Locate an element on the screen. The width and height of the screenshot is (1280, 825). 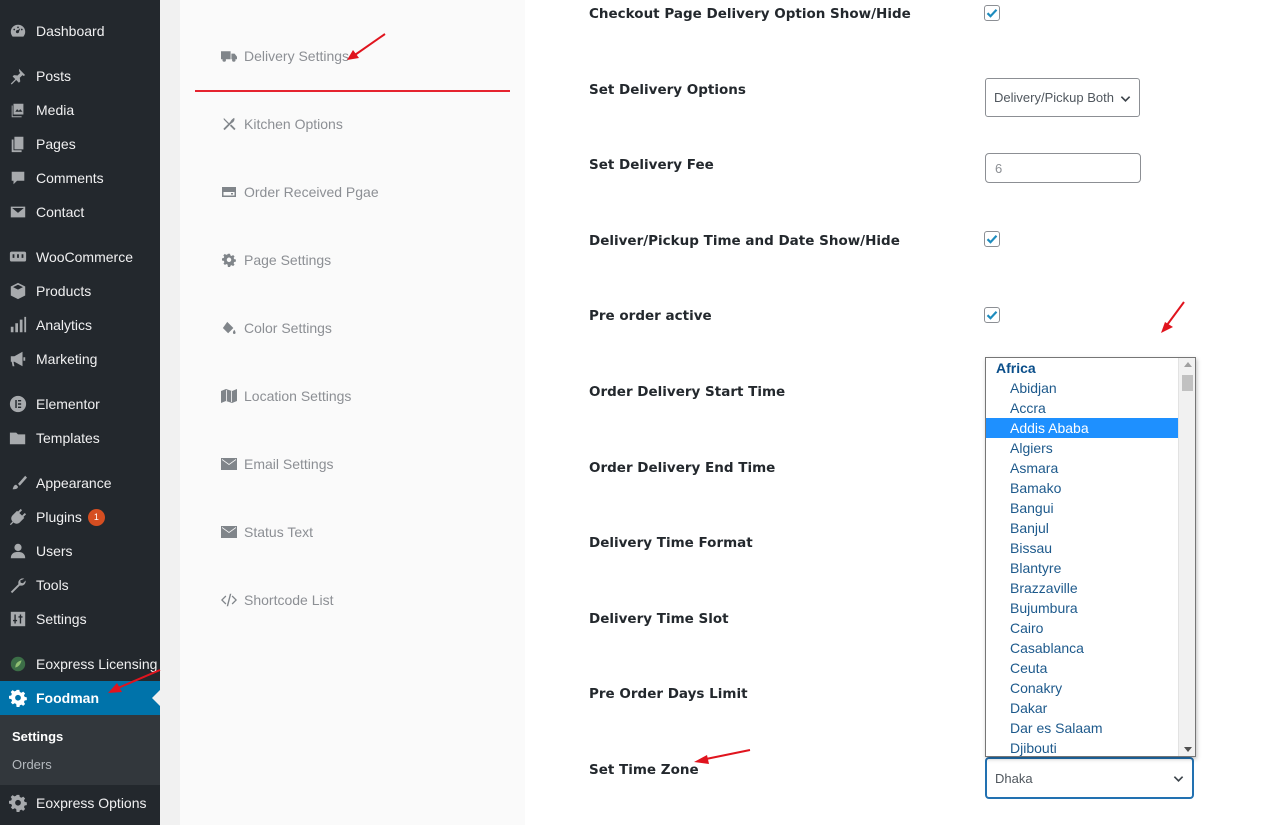
menu-item-plugins: Plugins 1 is located at coordinates (80, 517).